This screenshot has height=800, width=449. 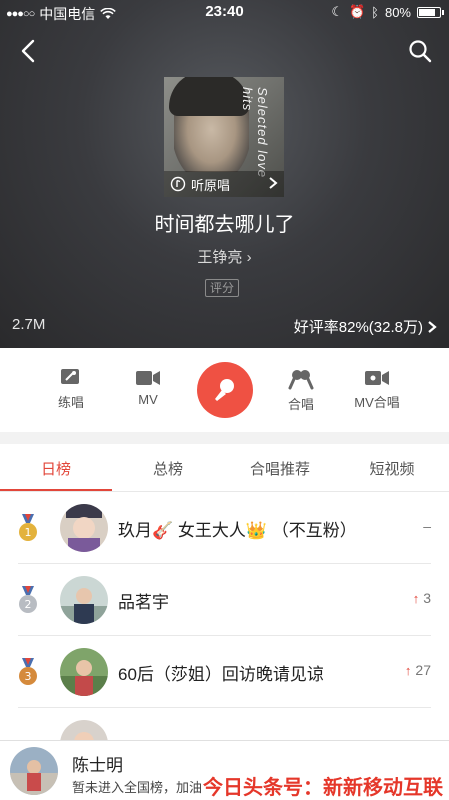 I want to click on artist-link: 王铮亮 ›, so click(x=224, y=256).